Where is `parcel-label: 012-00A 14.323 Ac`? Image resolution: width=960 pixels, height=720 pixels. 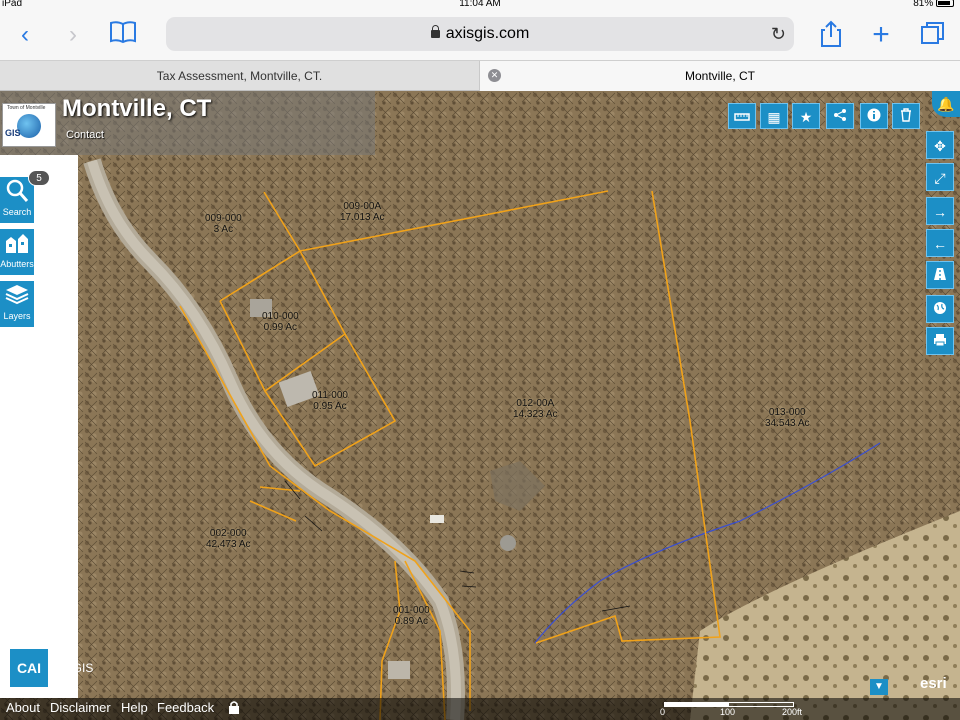 parcel-label: 012-00A 14.323 Ac is located at coordinates (535, 409).